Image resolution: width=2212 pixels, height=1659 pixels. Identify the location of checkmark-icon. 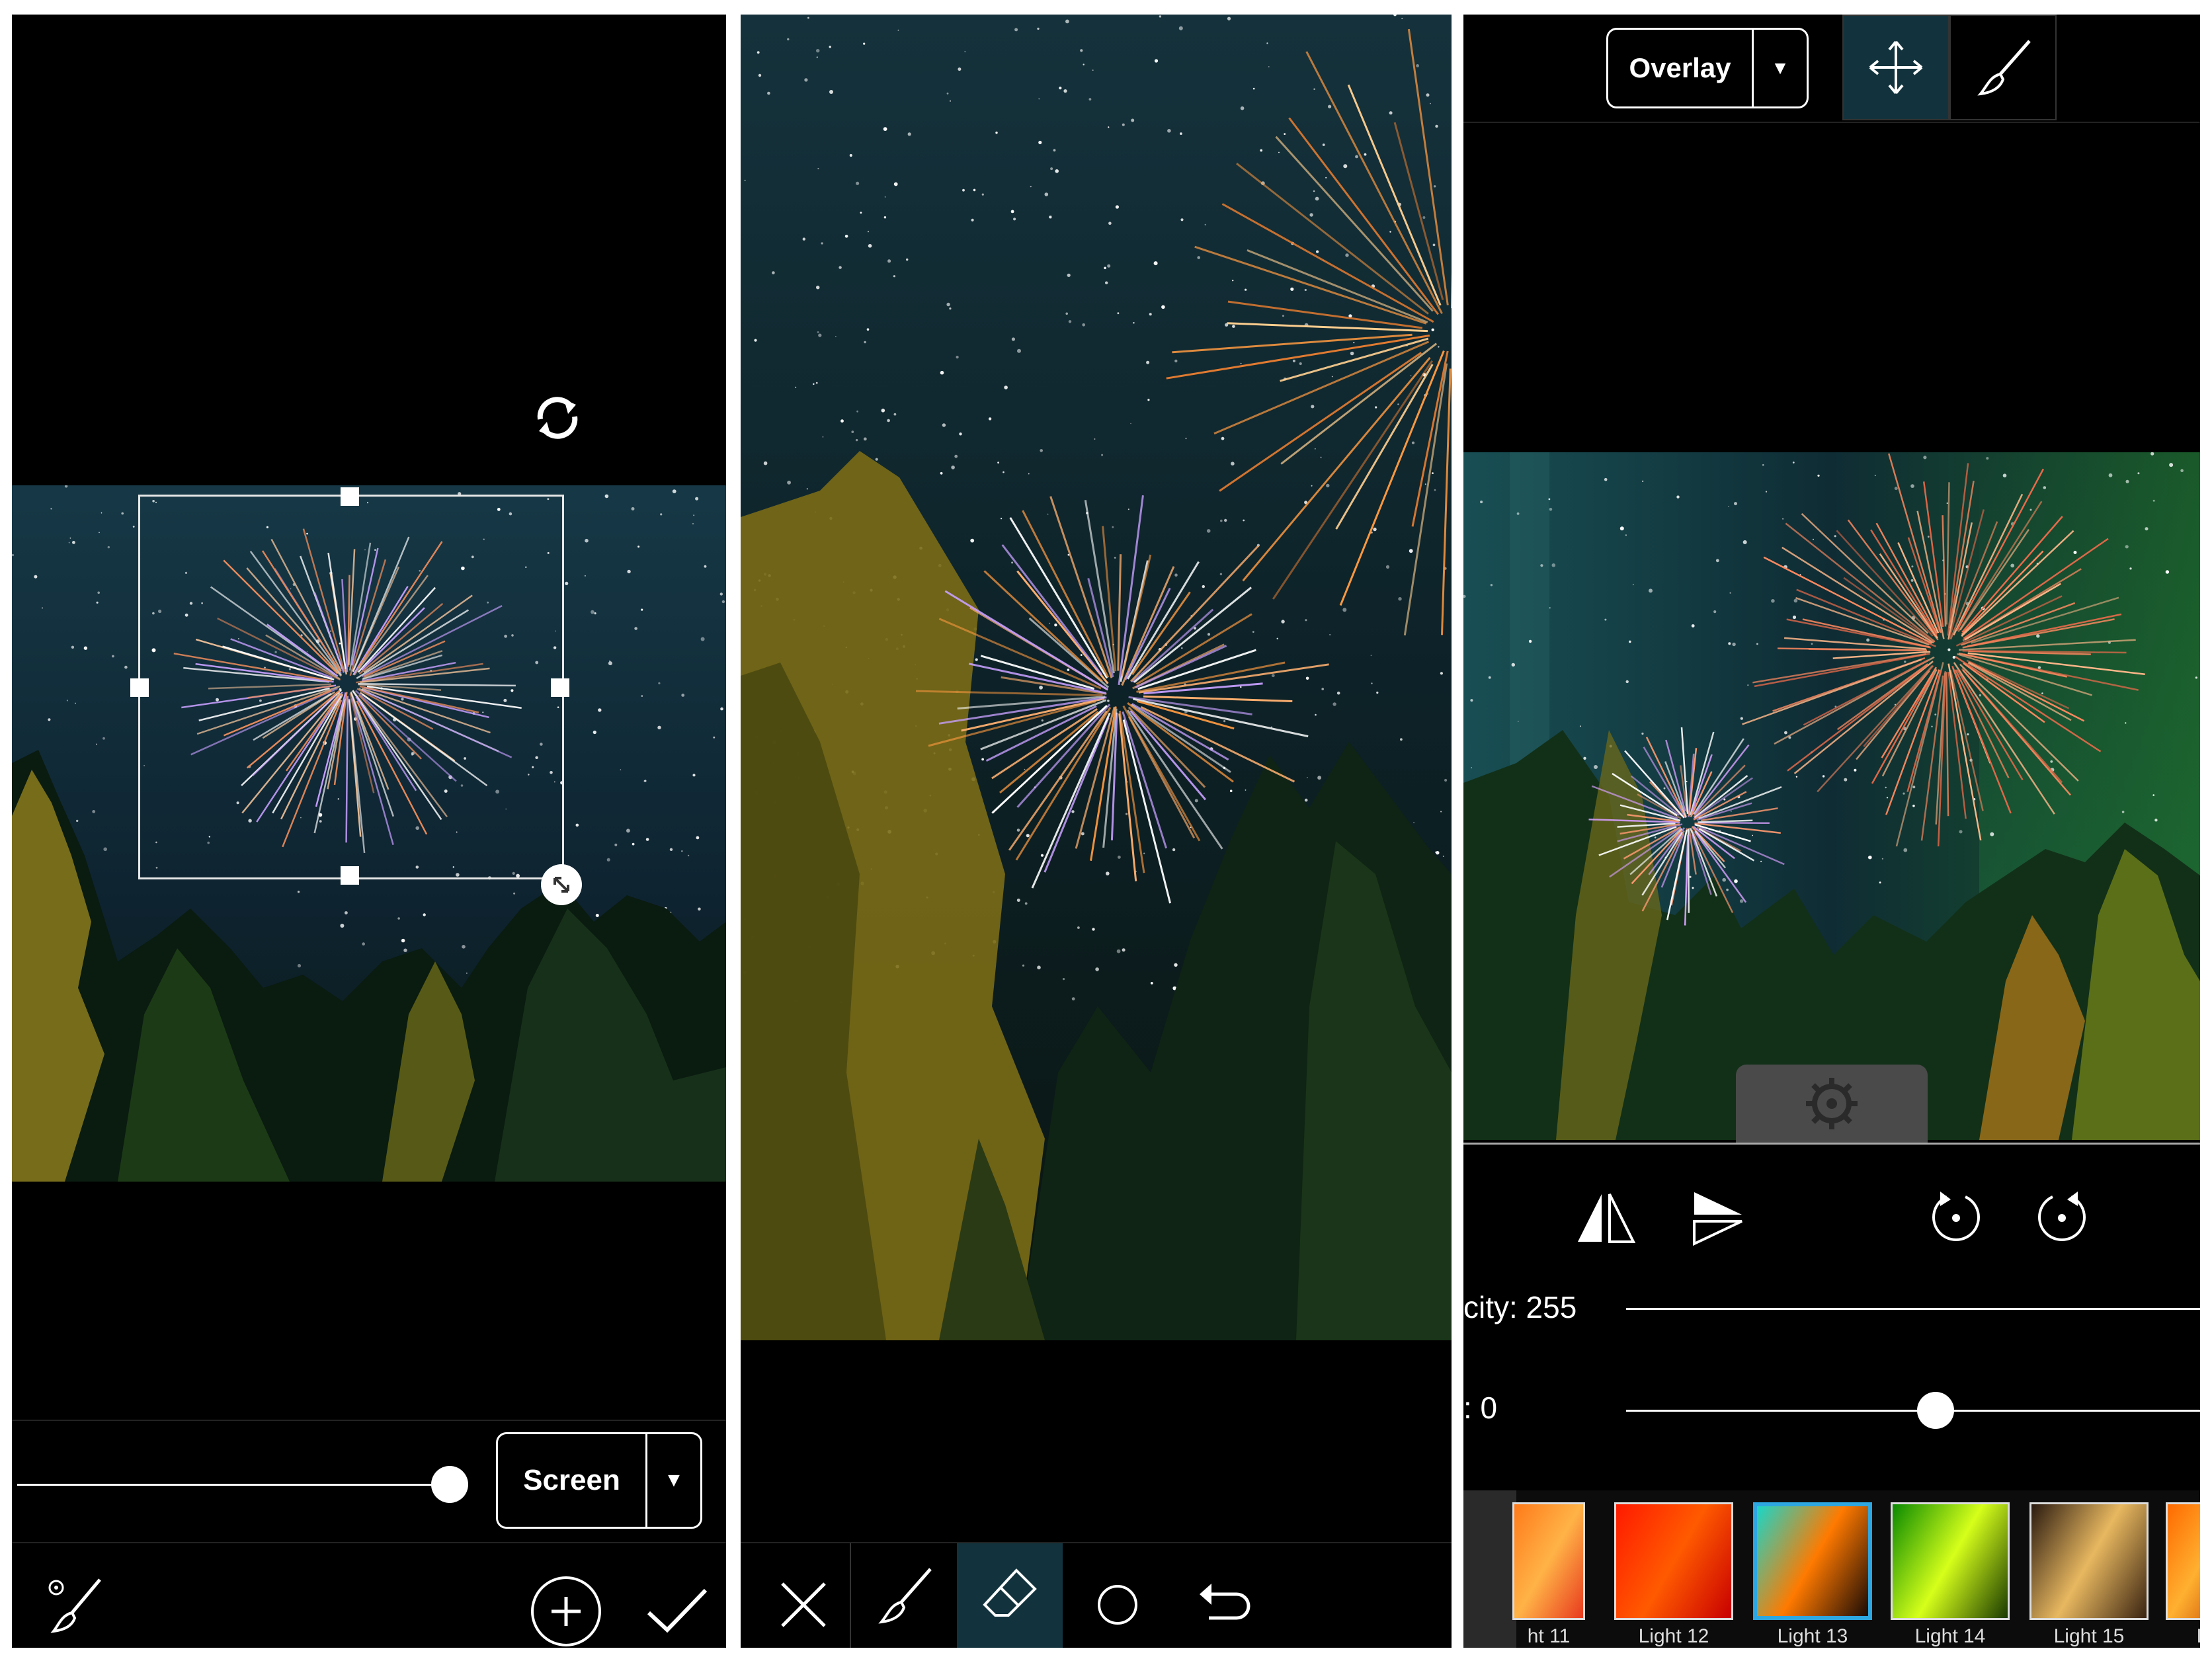
(676, 1611).